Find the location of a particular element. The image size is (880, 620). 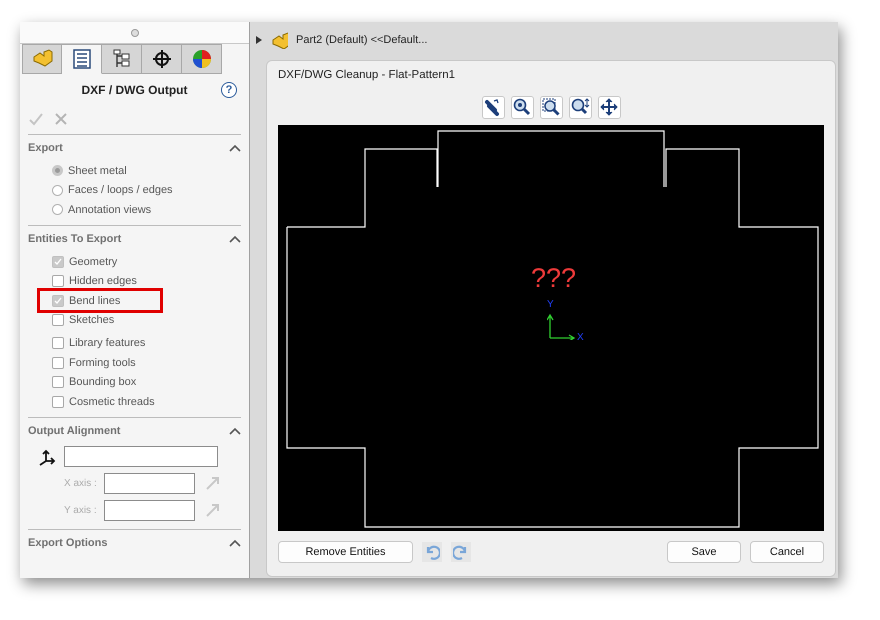

axis-x-label: X is located at coordinates (580, 337).